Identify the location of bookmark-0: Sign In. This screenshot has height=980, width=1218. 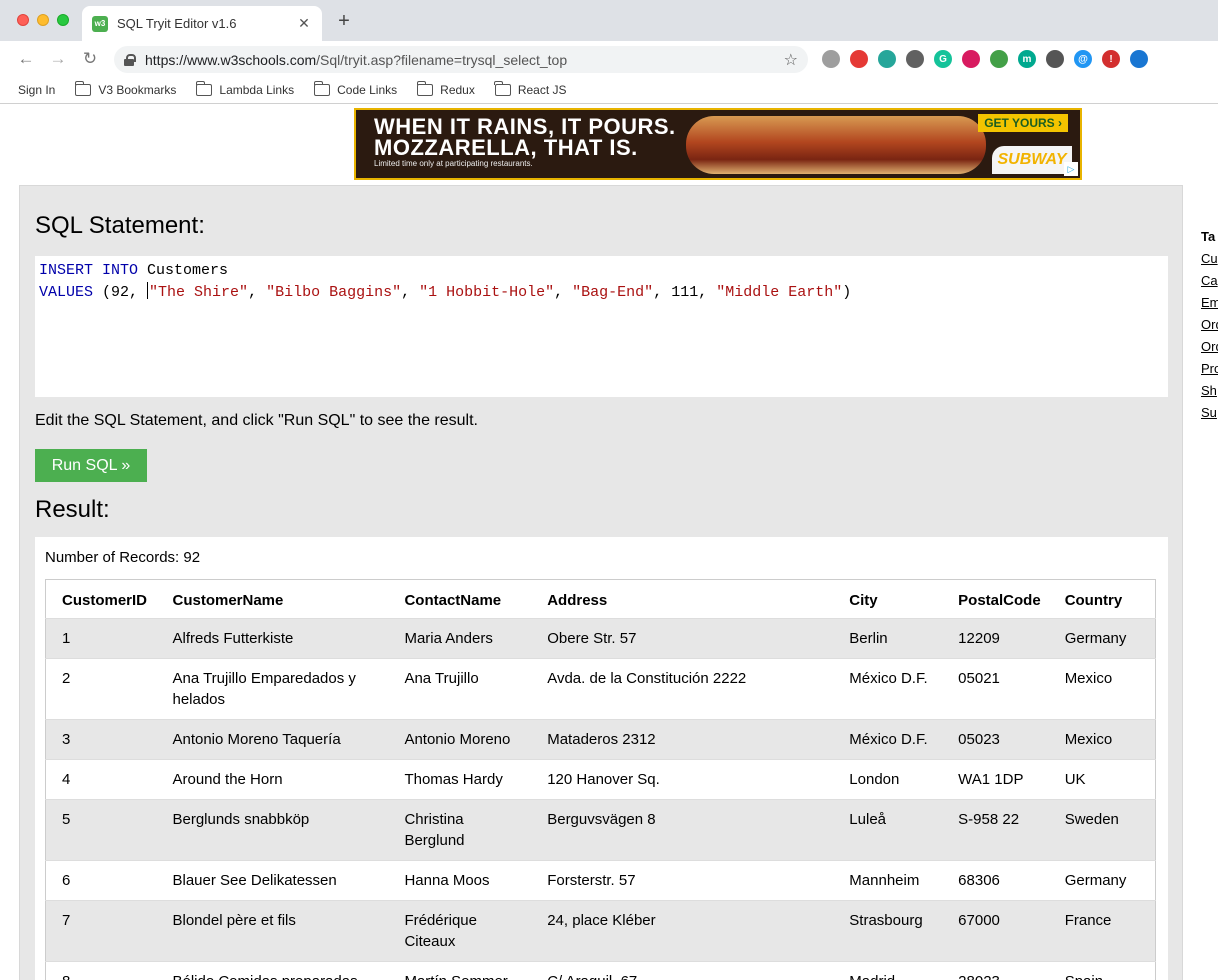
(27, 139).